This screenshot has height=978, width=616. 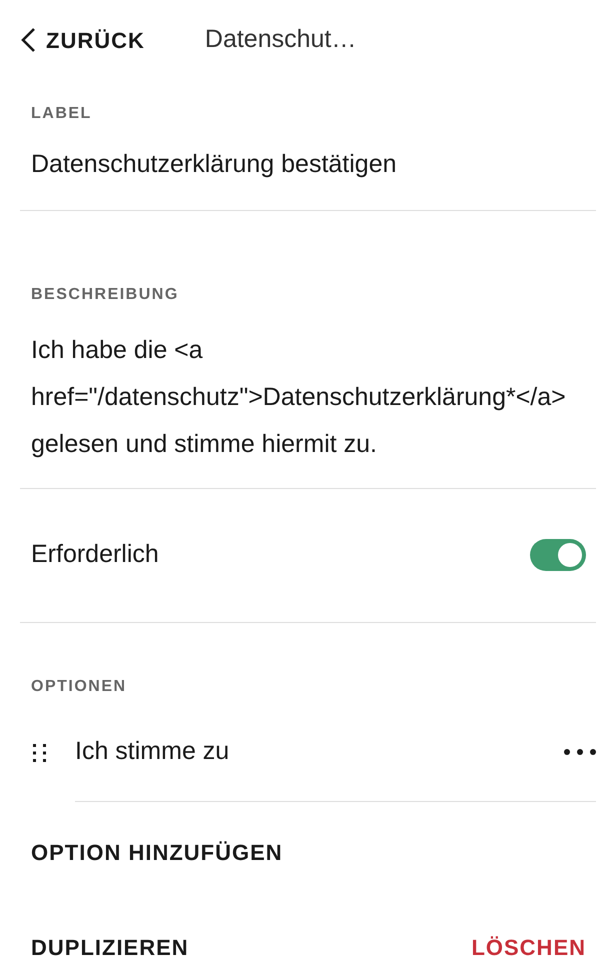 I want to click on duplicate-button: DUPLIZIEREN, so click(x=110, y=947).